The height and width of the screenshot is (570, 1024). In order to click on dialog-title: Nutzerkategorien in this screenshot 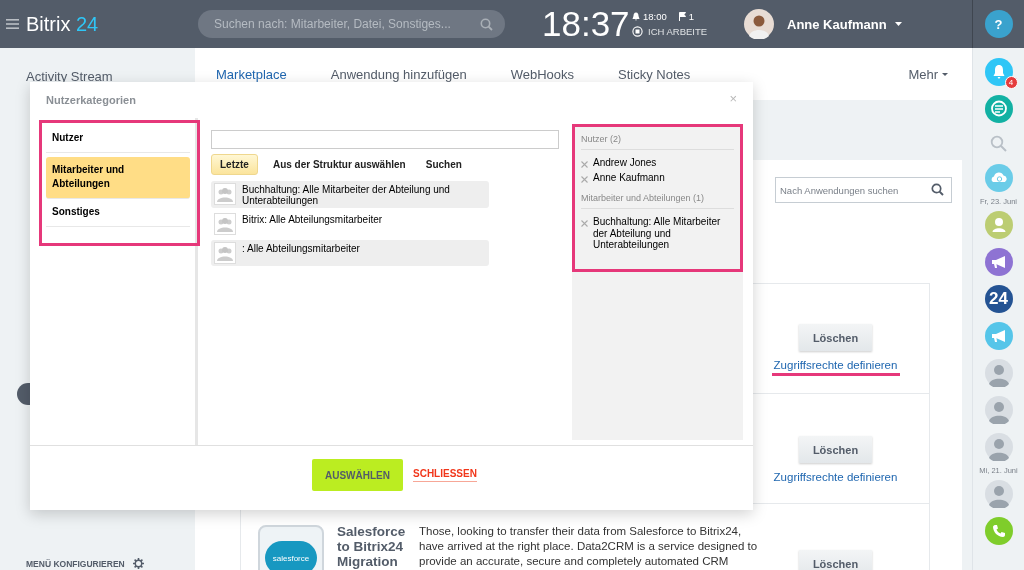, I will do `click(91, 100)`.